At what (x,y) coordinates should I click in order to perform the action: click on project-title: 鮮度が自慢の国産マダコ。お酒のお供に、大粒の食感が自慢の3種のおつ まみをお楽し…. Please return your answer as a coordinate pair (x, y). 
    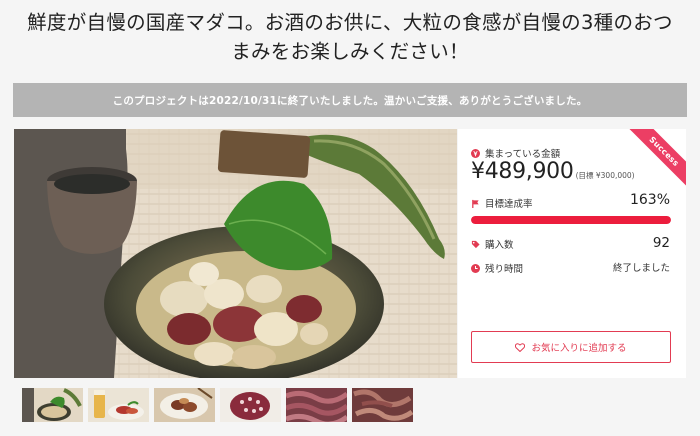
    Looking at the image, I should click on (350, 37).